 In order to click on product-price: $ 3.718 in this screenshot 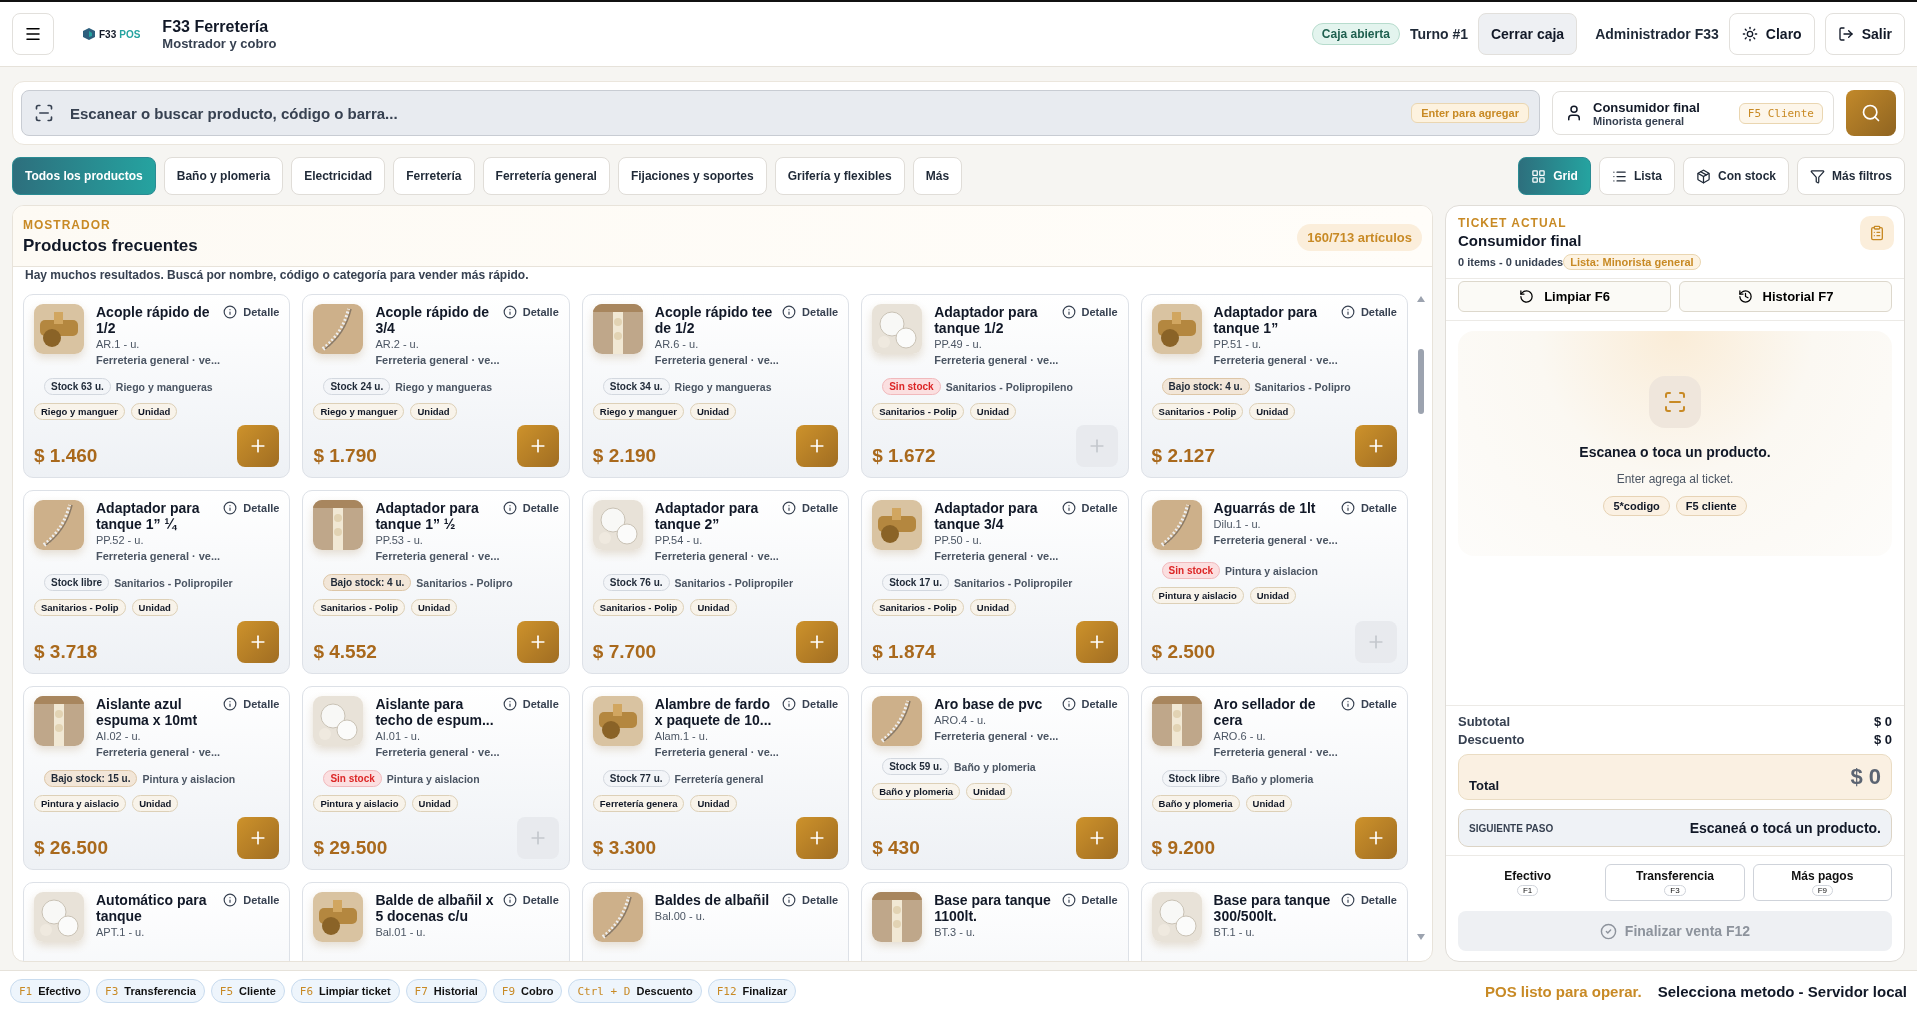, I will do `click(66, 652)`.